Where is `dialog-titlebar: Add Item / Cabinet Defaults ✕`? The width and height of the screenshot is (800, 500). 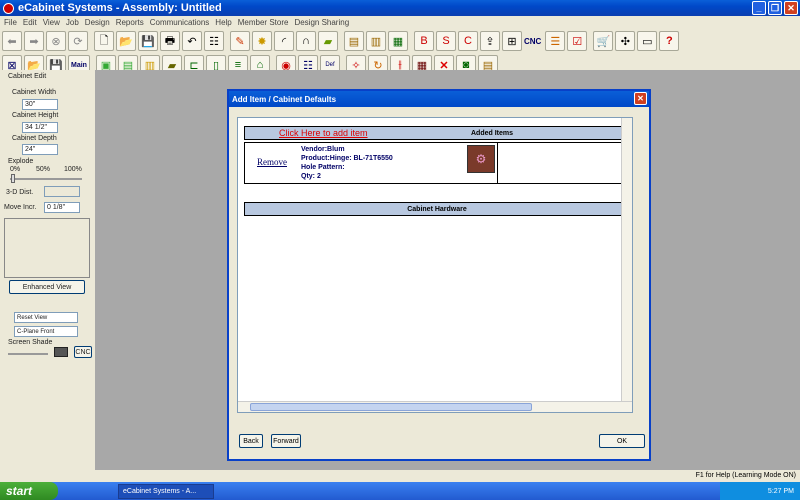
dialog-titlebar: Add Item / Cabinet Defaults ✕ is located at coordinates (439, 99).